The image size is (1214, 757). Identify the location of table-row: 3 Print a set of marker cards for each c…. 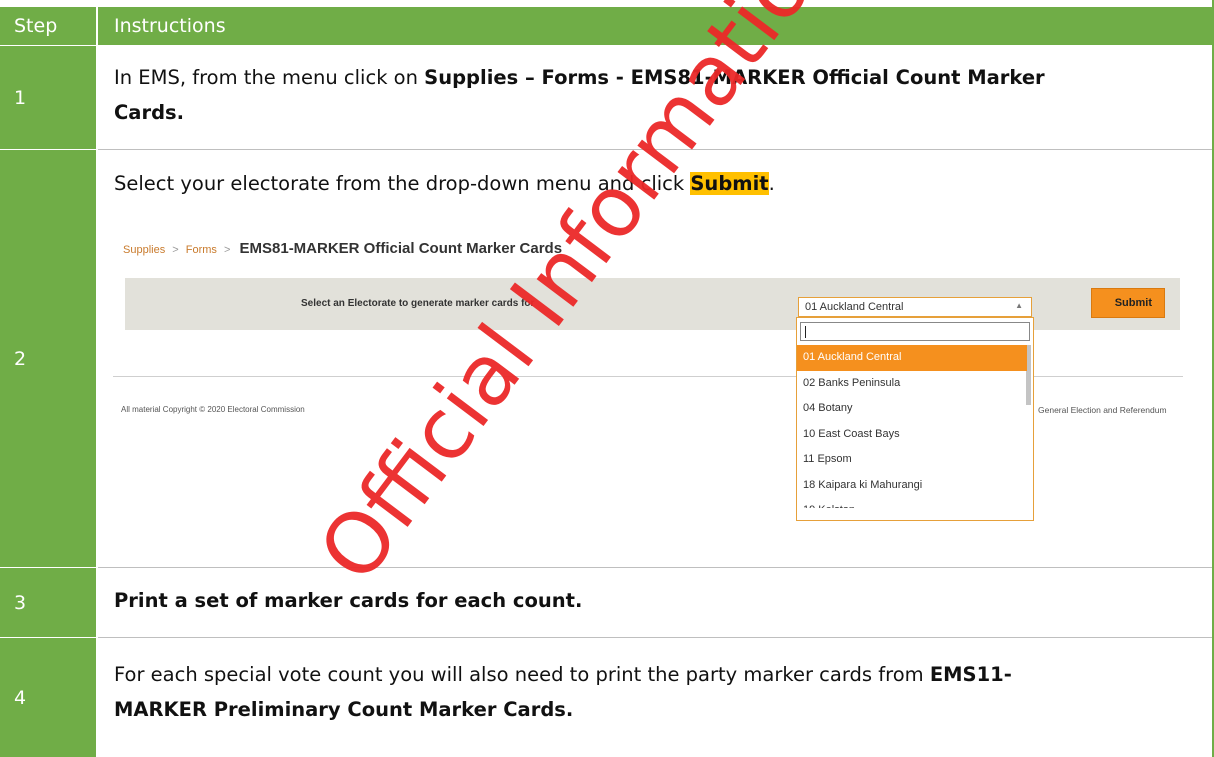
(607, 602).